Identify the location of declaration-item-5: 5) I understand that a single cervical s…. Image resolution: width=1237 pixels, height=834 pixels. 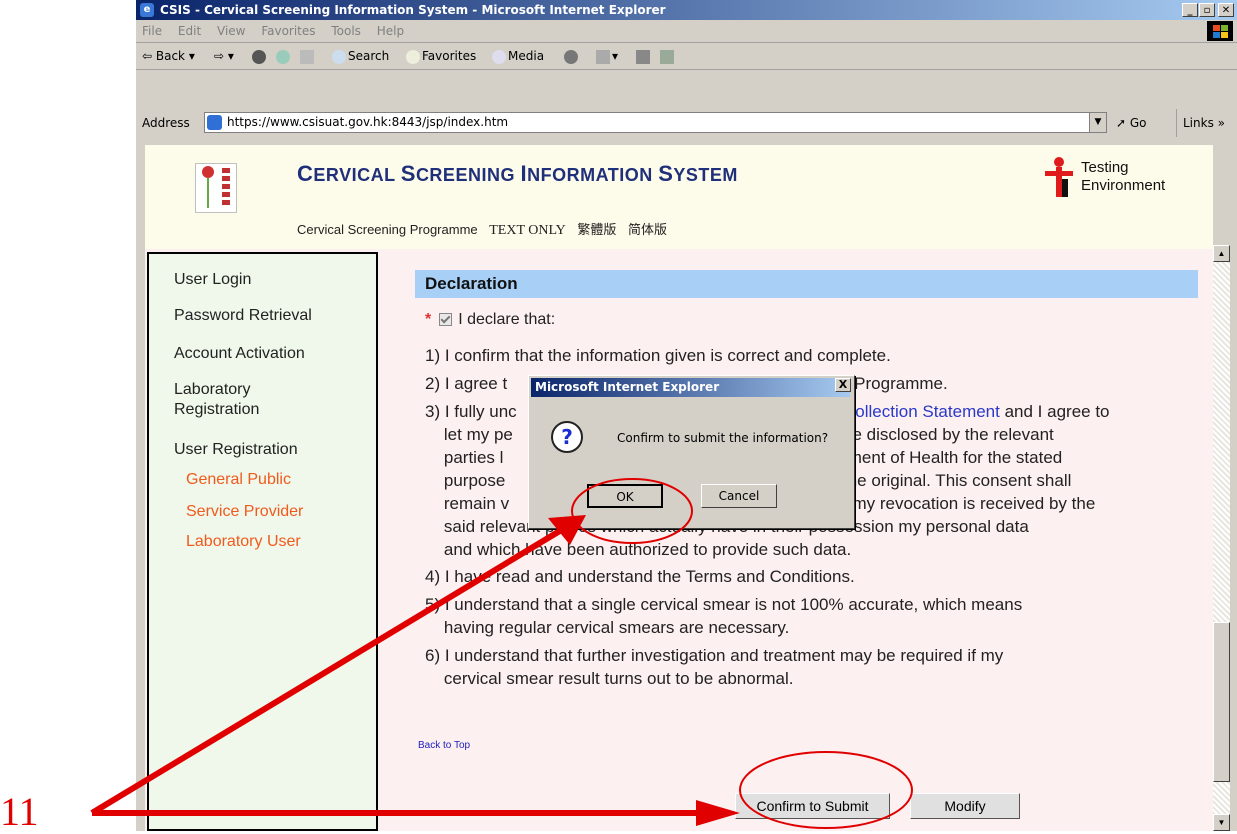
(724, 604).